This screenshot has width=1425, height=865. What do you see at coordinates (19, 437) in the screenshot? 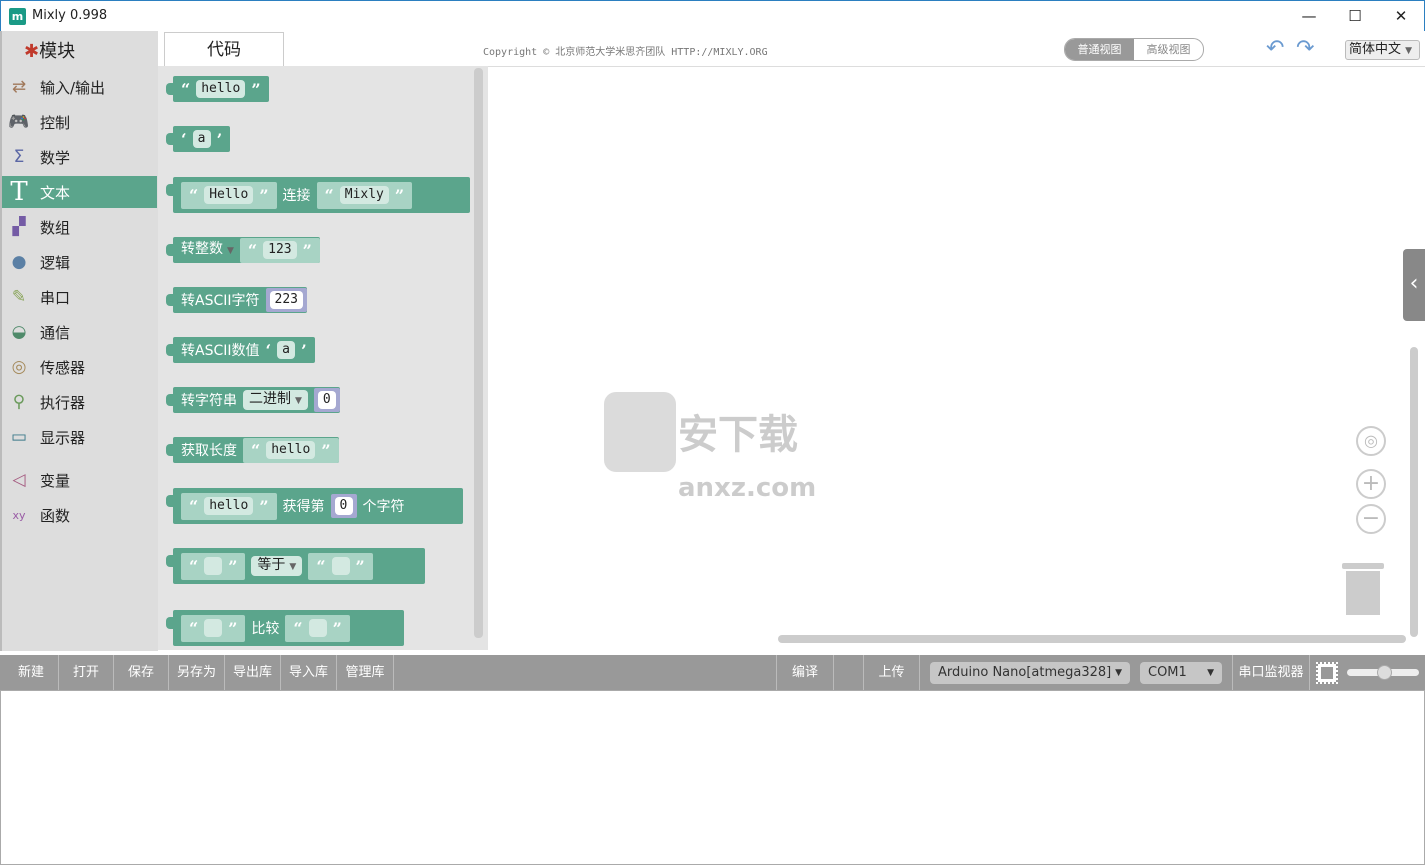
I see `monitor-icon: ▭` at bounding box center [19, 437].